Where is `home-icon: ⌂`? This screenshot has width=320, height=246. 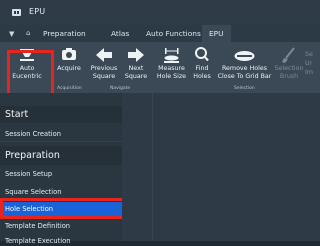 home-icon: ⌂ is located at coordinates (28, 33).